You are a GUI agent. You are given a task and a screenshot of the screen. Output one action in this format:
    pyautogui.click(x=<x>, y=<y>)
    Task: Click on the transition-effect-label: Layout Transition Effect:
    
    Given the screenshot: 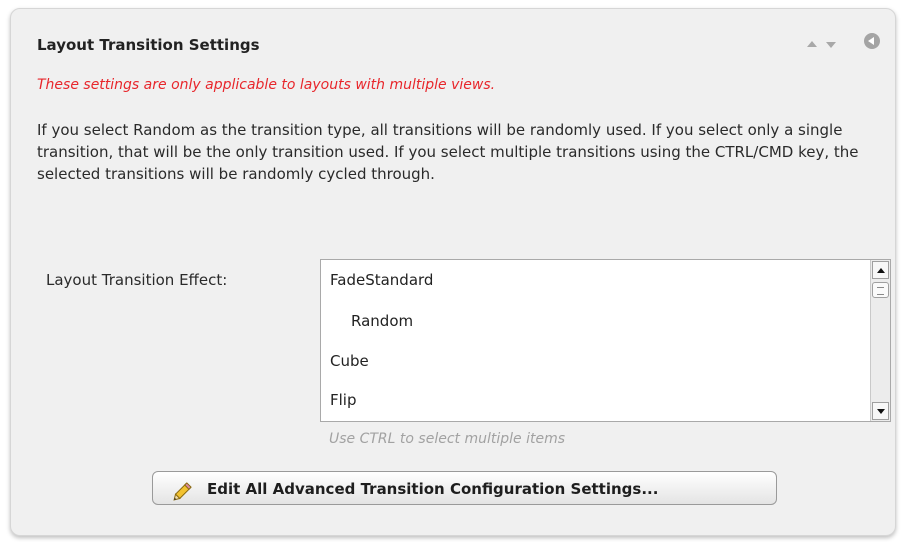 What is the action you would take?
    pyautogui.click(x=137, y=280)
    